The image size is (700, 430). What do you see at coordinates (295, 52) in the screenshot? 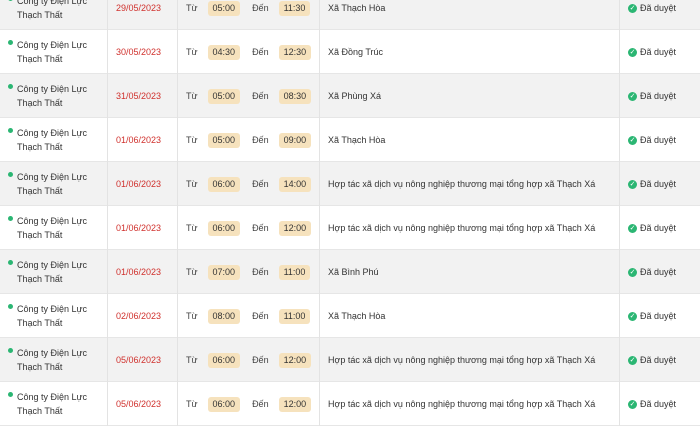
I see `end-time-chip: 12:30` at bounding box center [295, 52].